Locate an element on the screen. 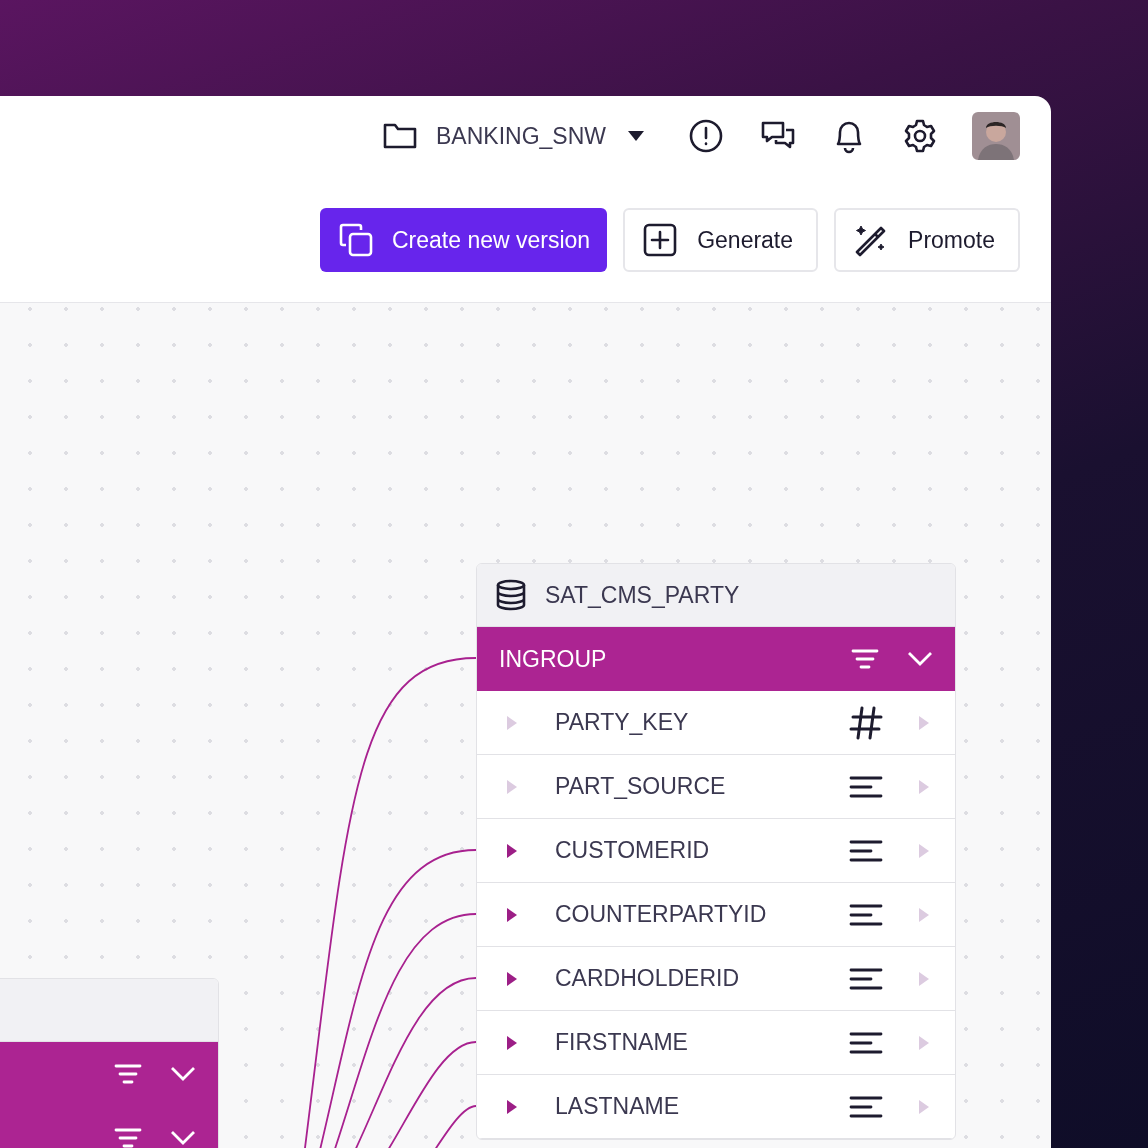  column-name: PART_SOURCE is located at coordinates (641, 787).